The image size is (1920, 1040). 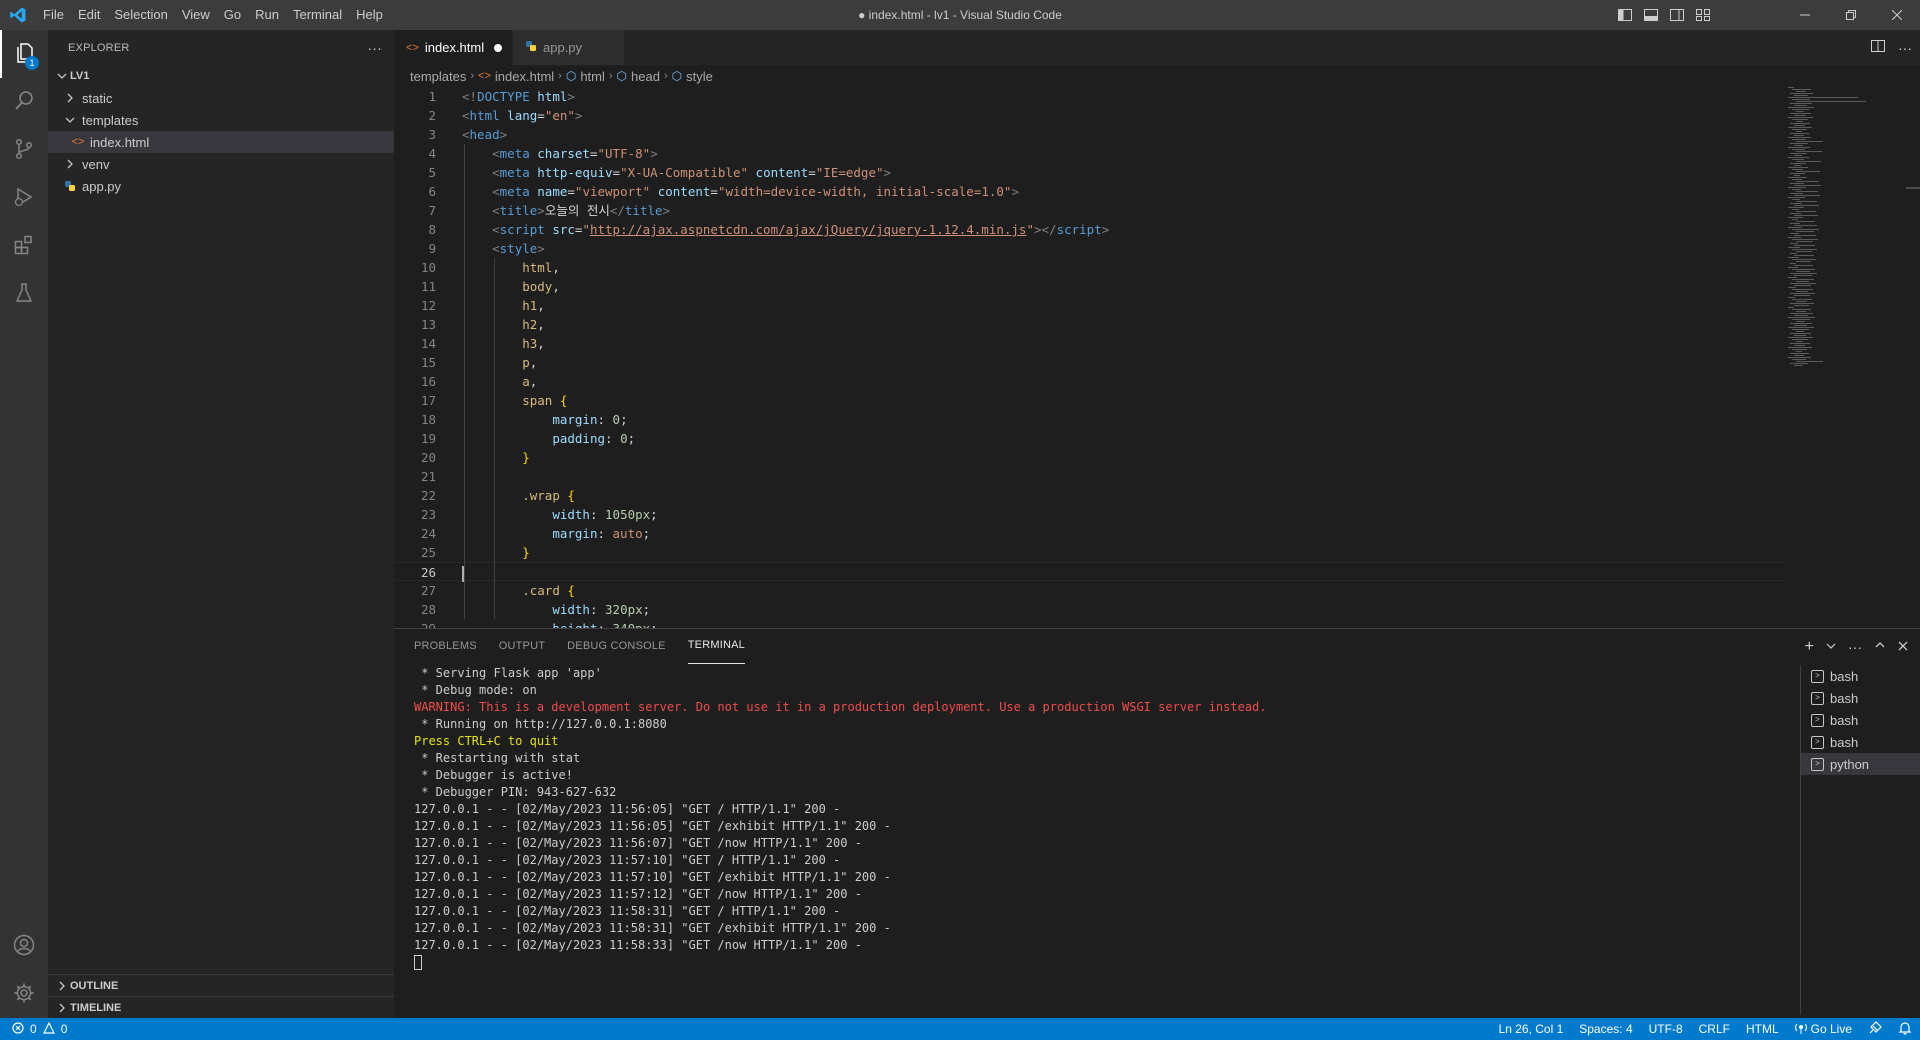 What do you see at coordinates (1089, 400) in the screenshot?
I see `code-line: 17 span {` at bounding box center [1089, 400].